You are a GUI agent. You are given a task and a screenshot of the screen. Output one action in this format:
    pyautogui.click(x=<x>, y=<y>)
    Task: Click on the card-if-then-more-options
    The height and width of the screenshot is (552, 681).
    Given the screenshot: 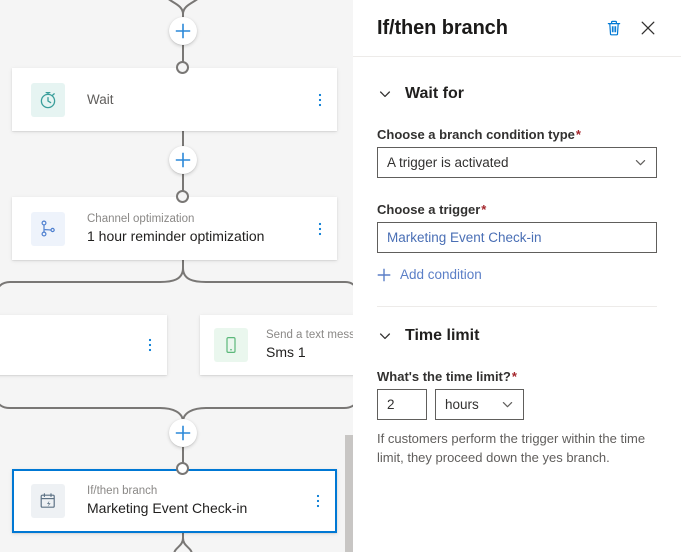 What is the action you would take?
    pyautogui.click(x=318, y=501)
    